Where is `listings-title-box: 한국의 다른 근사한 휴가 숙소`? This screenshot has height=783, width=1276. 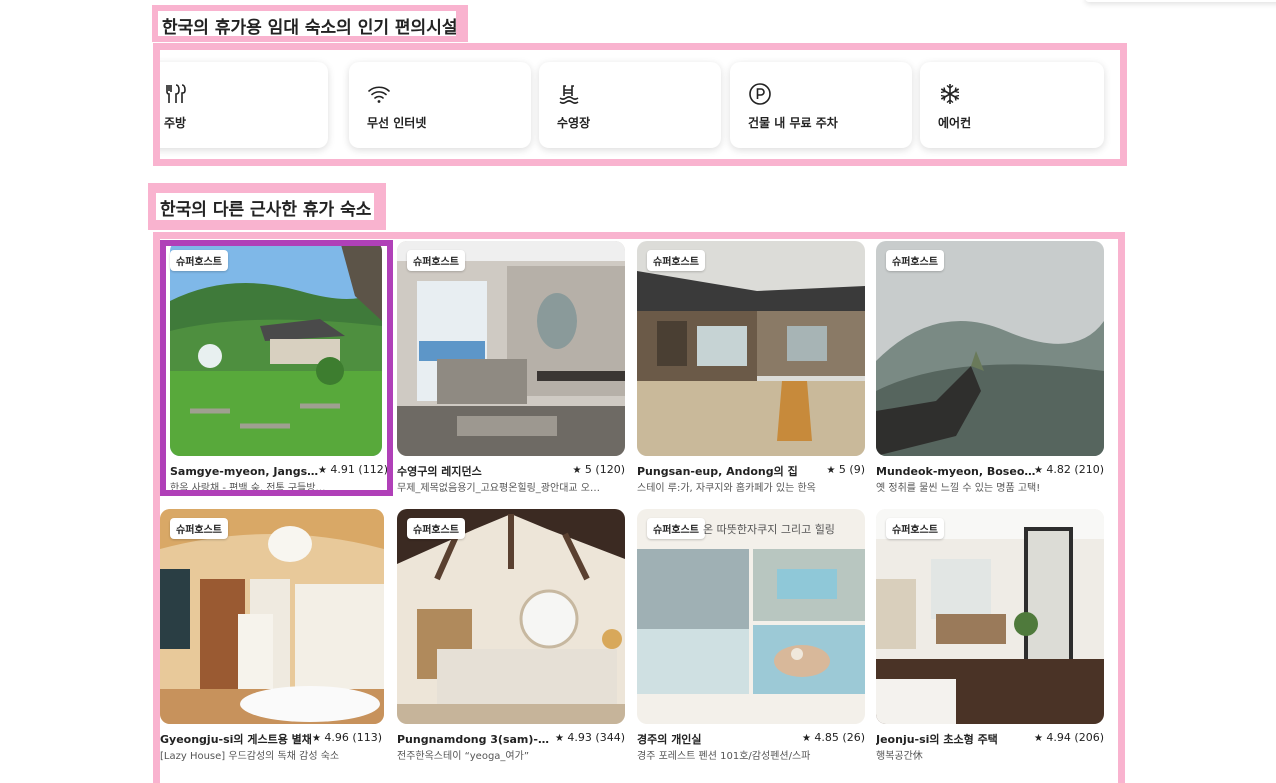
listings-title-box: 한국의 다른 근사한 휴가 숙소 is located at coordinates (267, 206).